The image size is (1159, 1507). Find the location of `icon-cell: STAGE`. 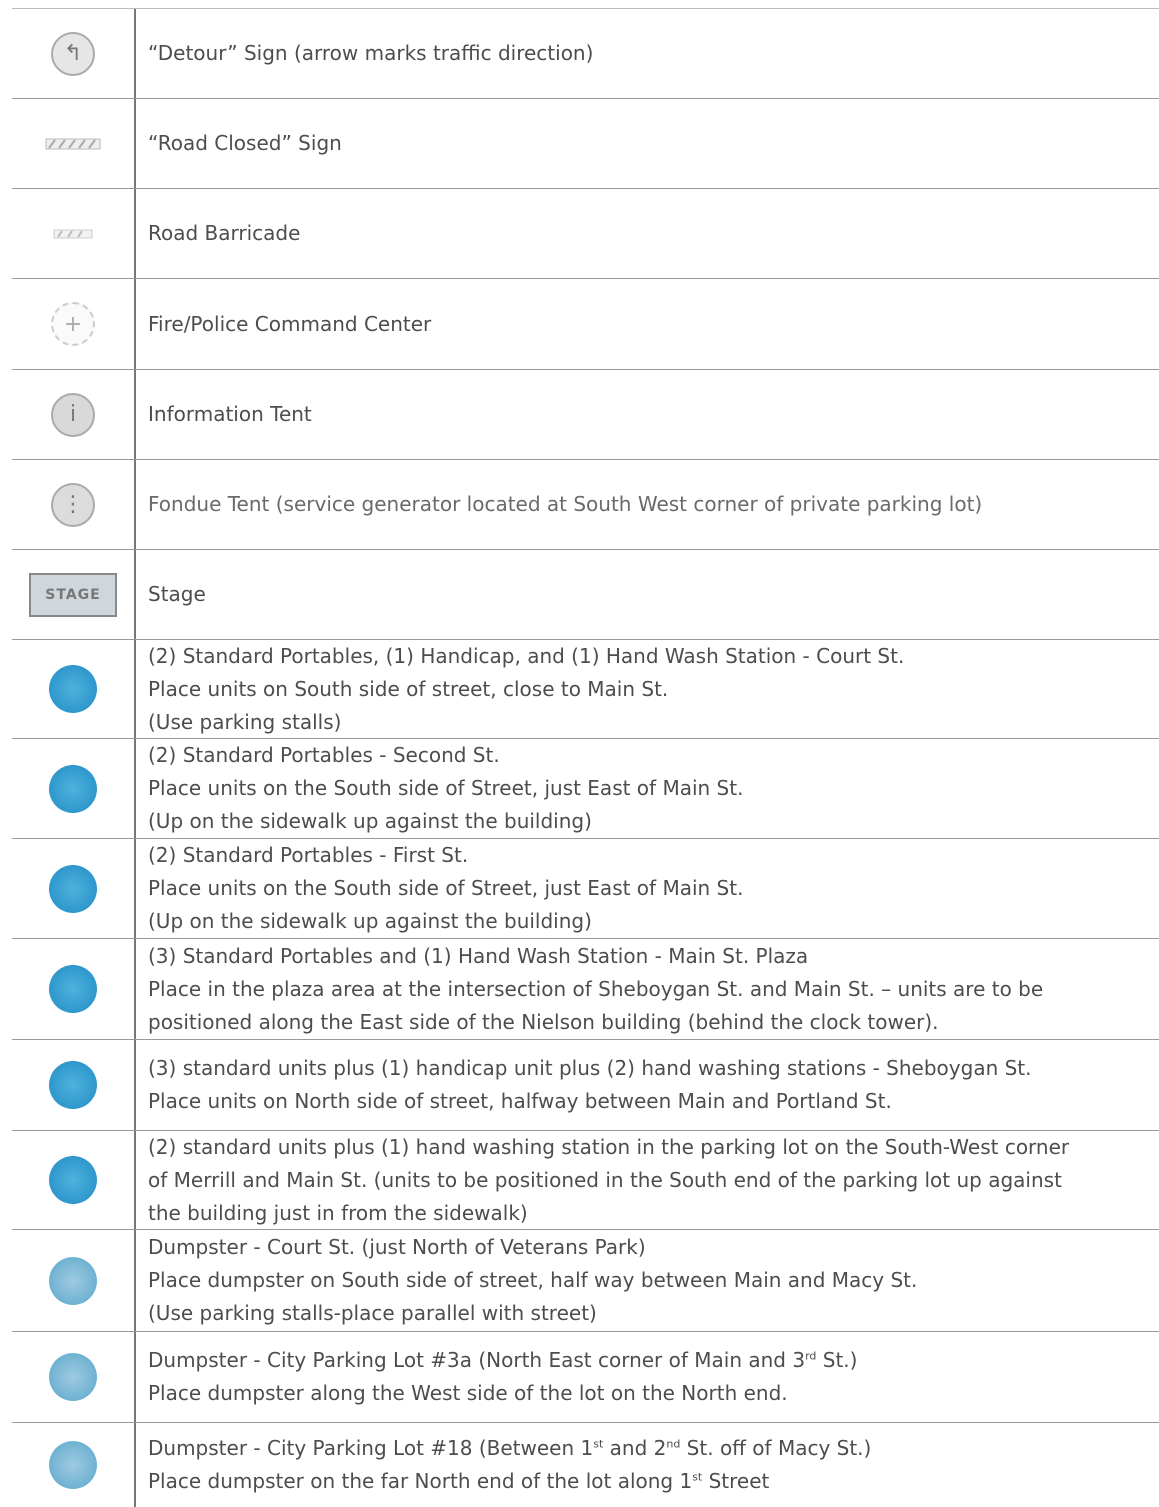

icon-cell: STAGE is located at coordinates (74, 594).